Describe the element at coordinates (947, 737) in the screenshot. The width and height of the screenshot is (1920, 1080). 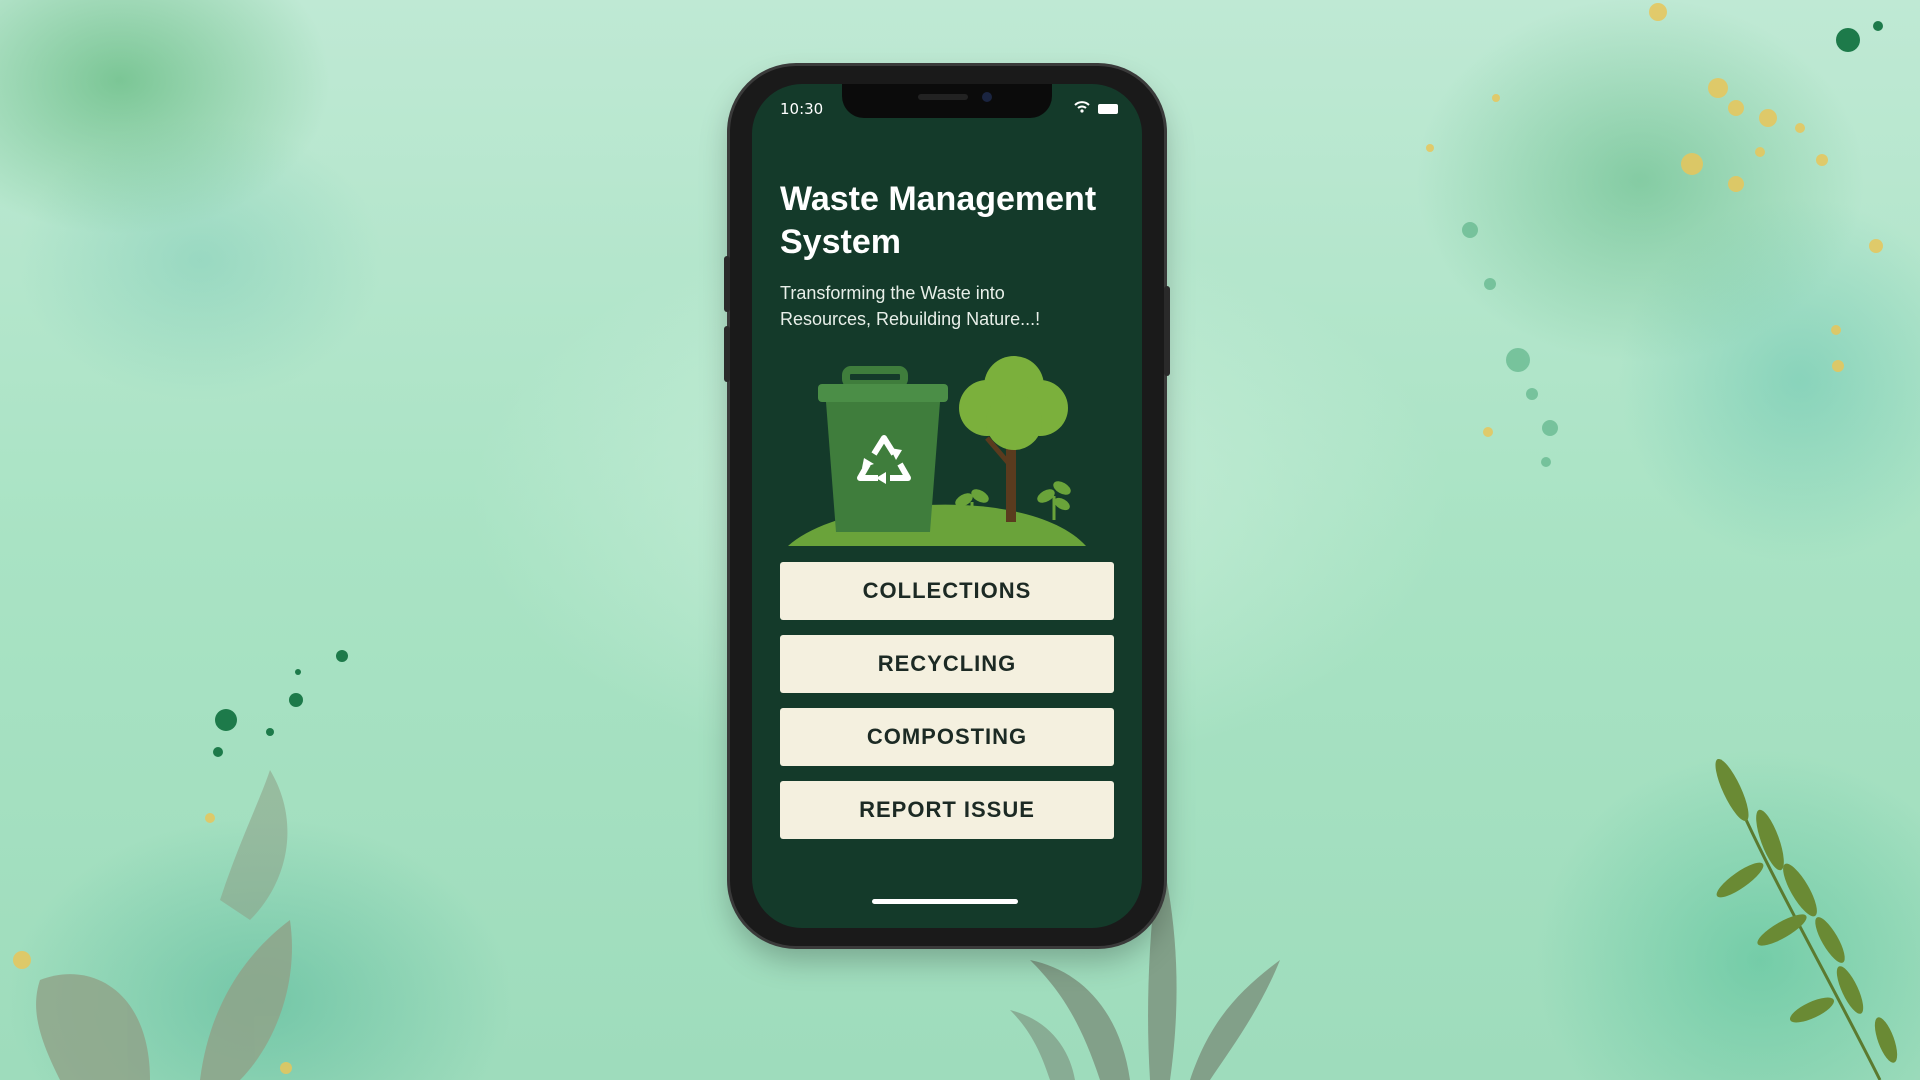
I see `composting-button: COMPOSTING` at that location.